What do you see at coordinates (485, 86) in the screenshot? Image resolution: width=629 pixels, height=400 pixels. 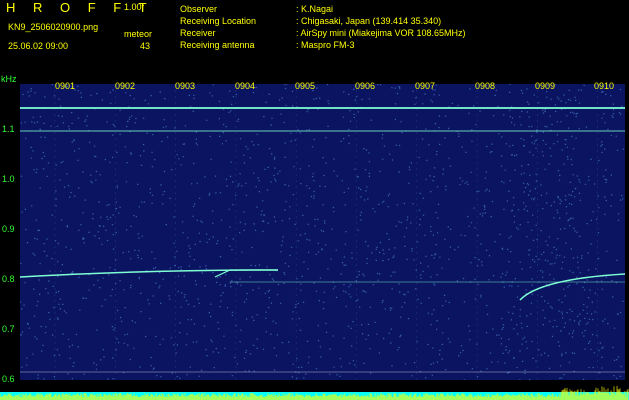 I see `x-tick-0908: 0908` at bounding box center [485, 86].